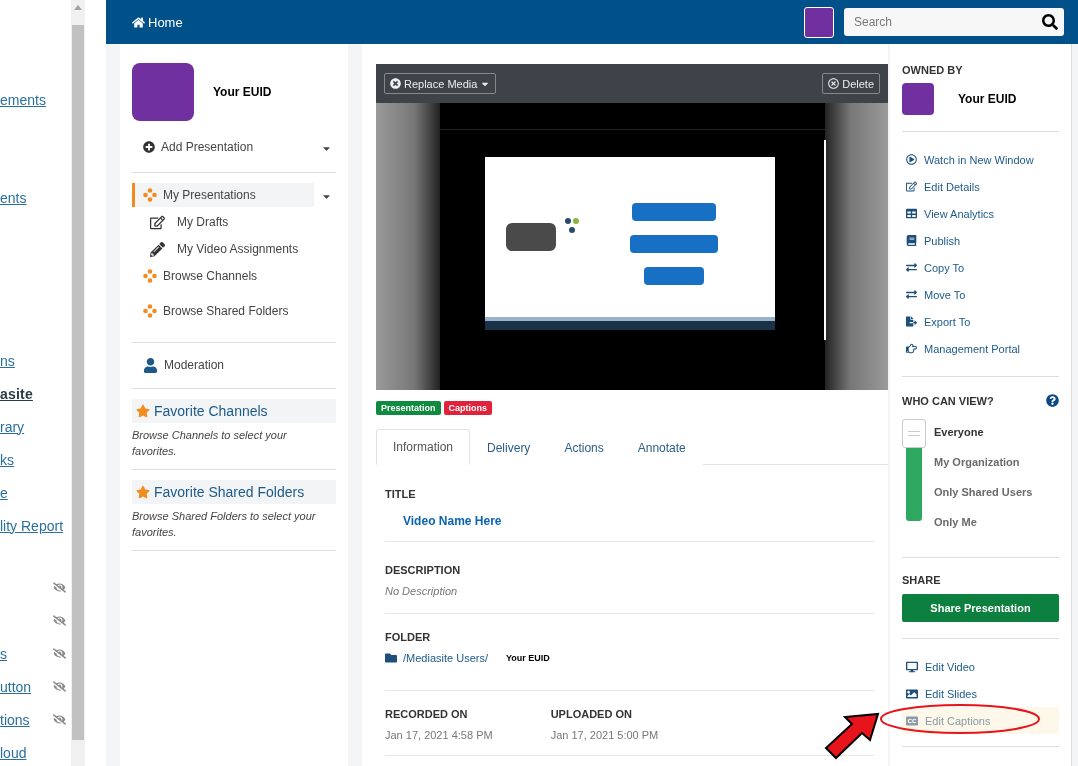 The height and width of the screenshot is (766, 1078). Describe the element at coordinates (911, 213) in the screenshot. I see `table-icon` at that location.